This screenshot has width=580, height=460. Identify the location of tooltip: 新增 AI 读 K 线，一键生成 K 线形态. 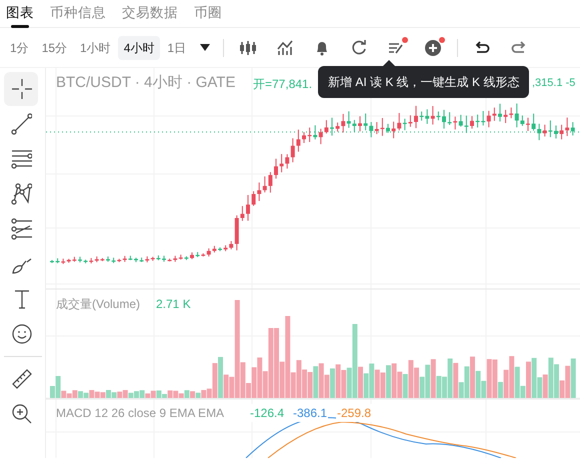
(424, 82).